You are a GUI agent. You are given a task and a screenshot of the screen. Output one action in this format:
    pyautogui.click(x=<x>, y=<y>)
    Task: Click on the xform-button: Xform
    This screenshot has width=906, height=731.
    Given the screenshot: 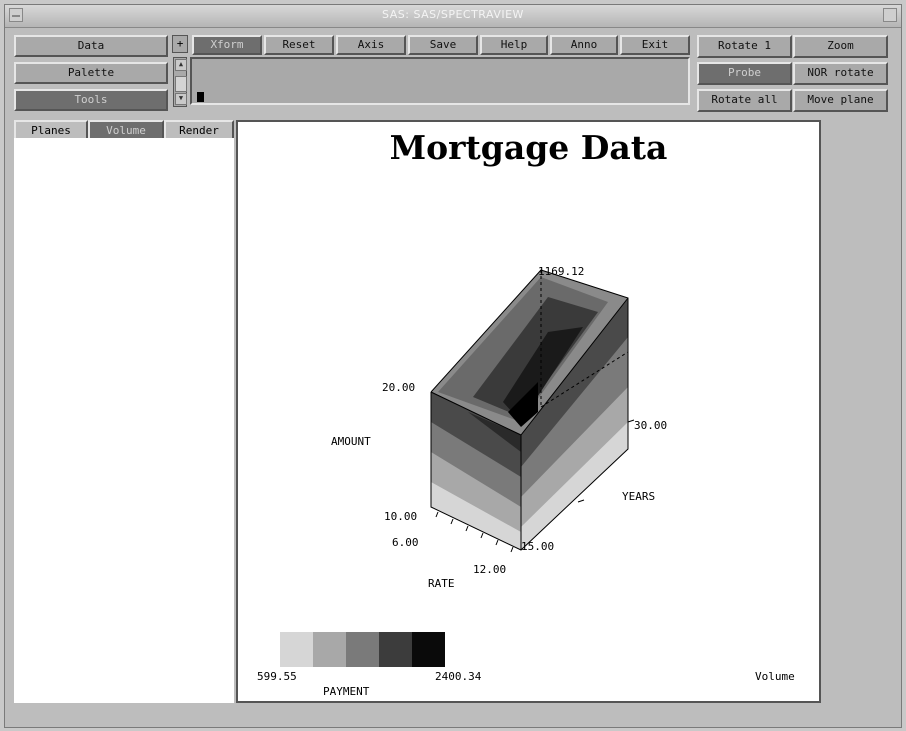 What is the action you would take?
    pyautogui.click(x=227, y=45)
    